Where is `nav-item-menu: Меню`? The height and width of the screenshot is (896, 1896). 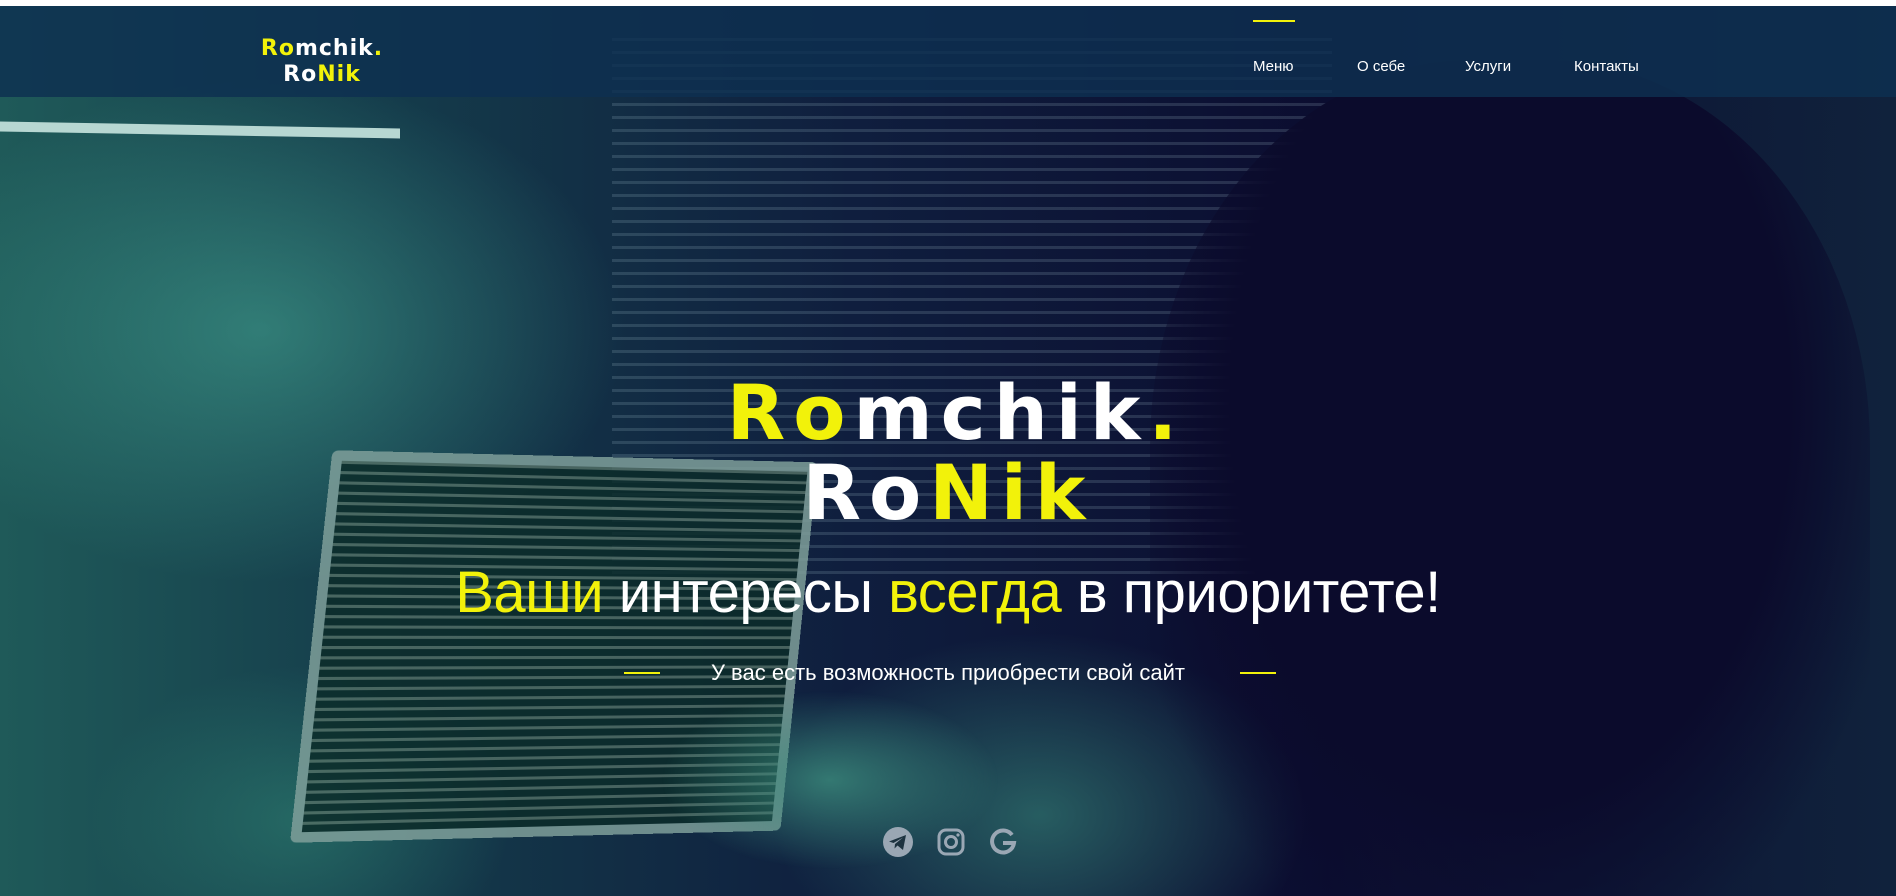 nav-item-menu: Меню is located at coordinates (1273, 66).